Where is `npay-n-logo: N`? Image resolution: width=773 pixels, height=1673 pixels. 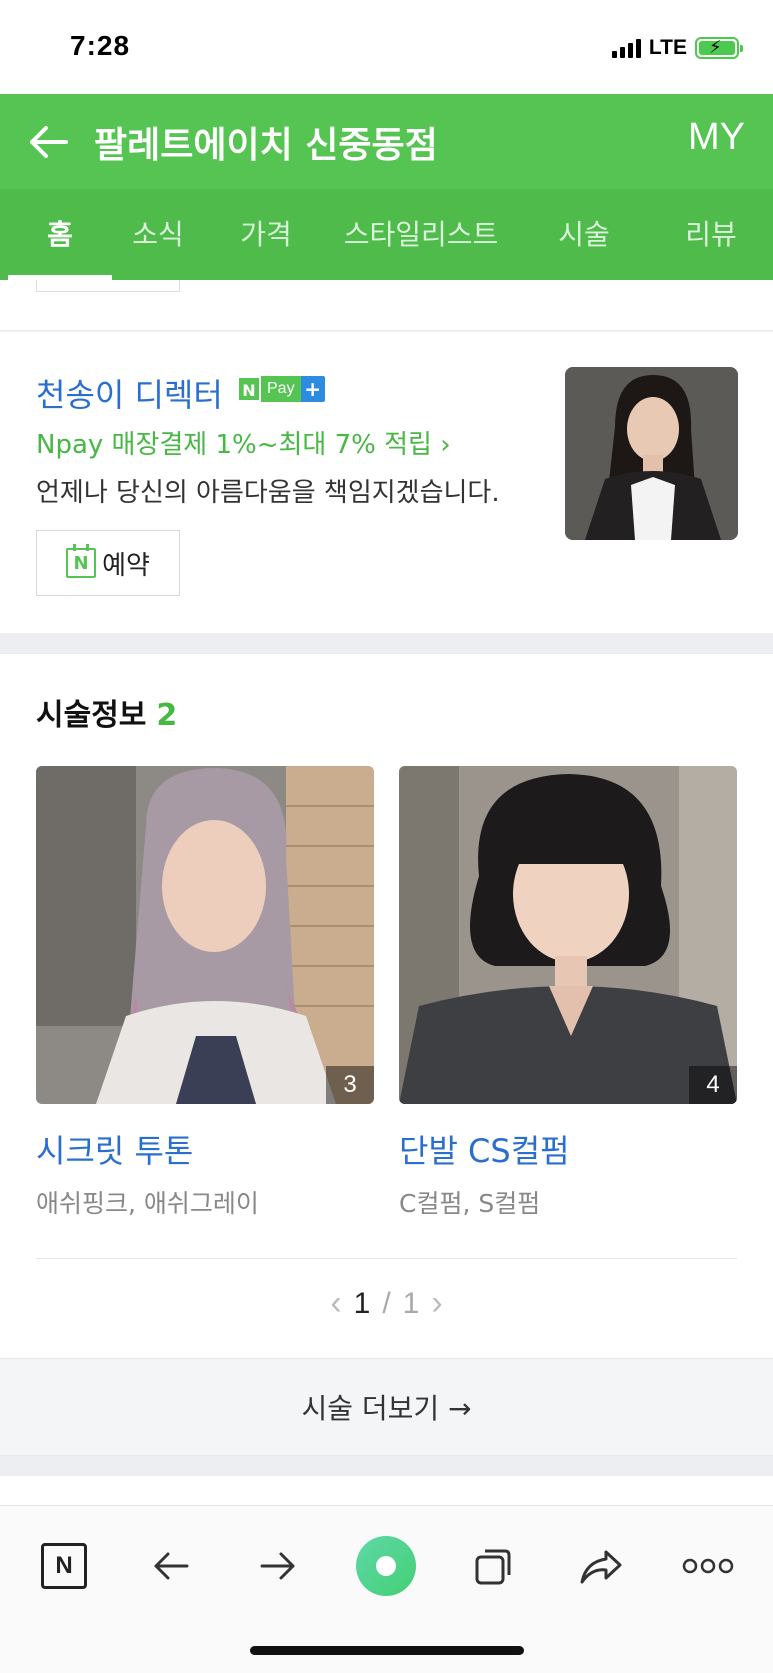 npay-n-logo: N is located at coordinates (249, 389).